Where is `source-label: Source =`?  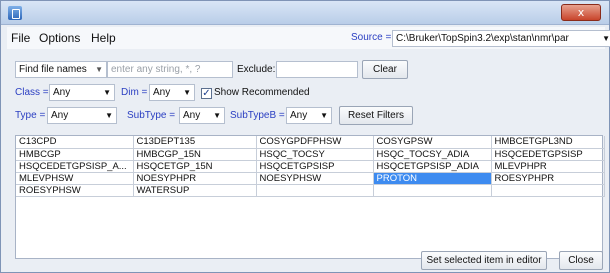 source-label: Source = is located at coordinates (371, 37).